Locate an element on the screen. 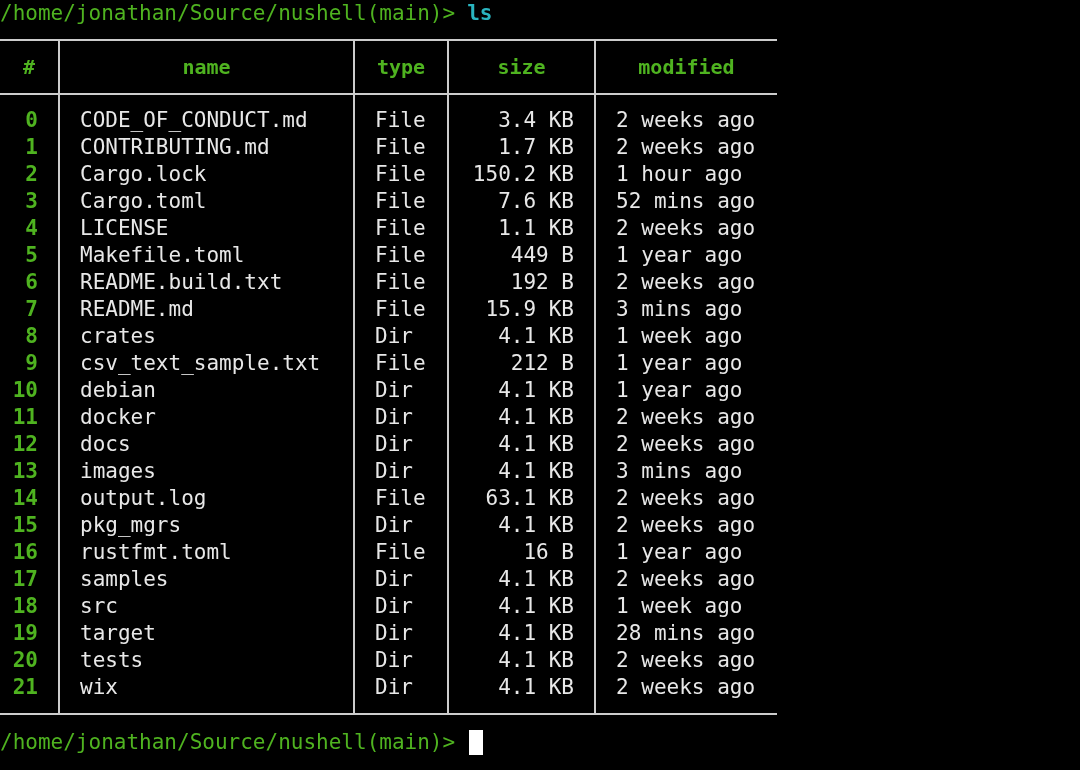  row-index: 6 is located at coordinates (29, 282).